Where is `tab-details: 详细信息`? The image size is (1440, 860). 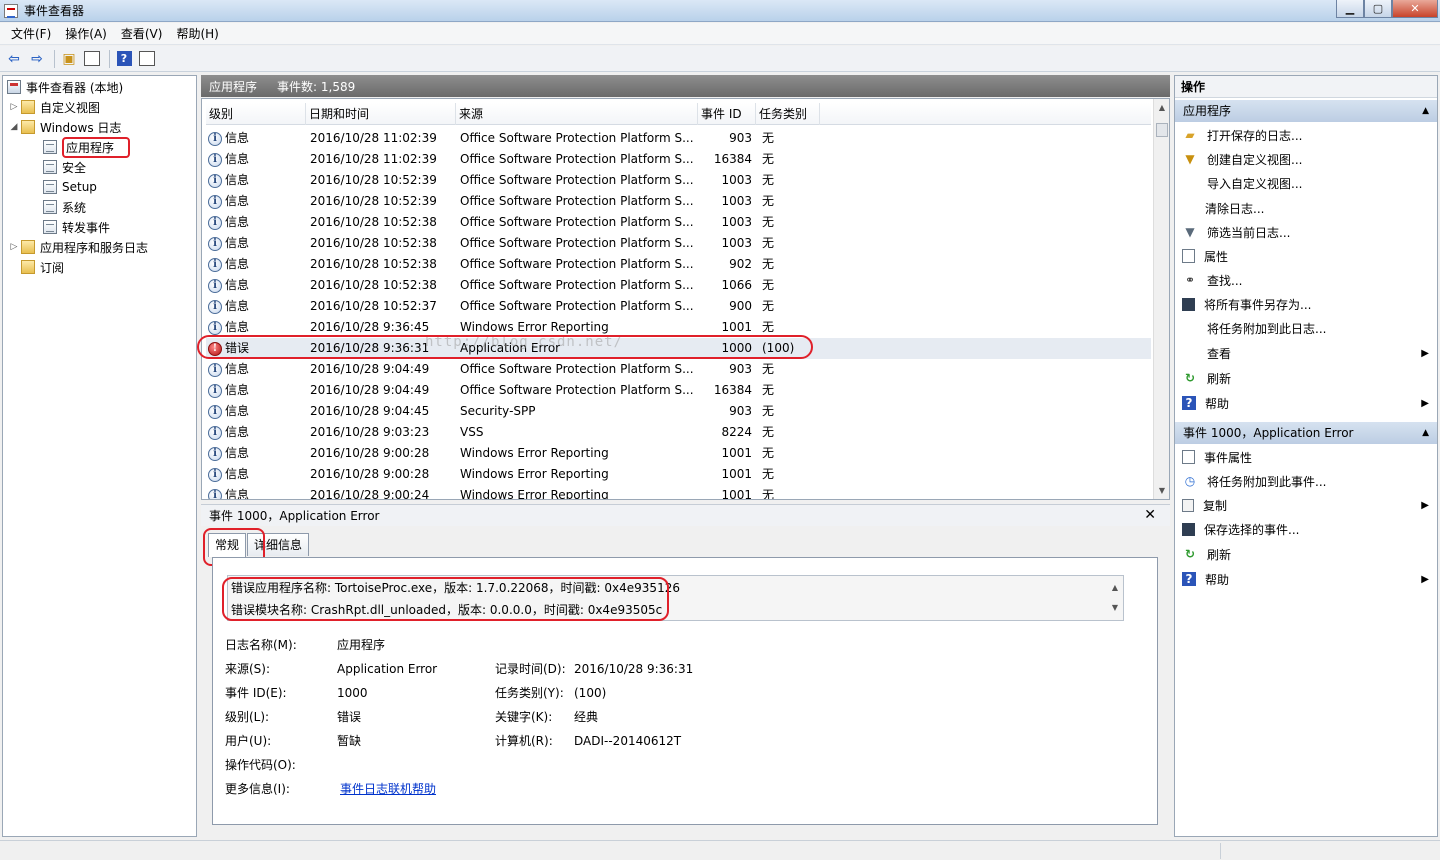
tab-details: 详细信息 is located at coordinates (278, 544).